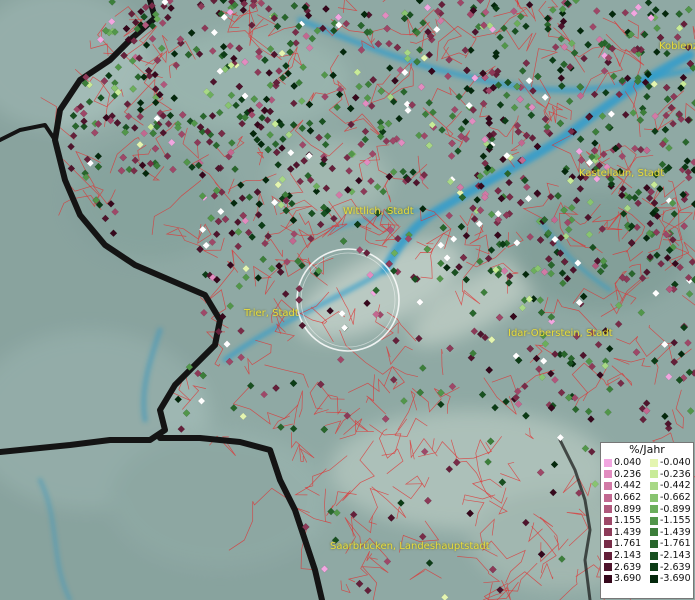 The width and height of the screenshot is (695, 600). I want to click on legend-negative-label: -0.899, so click(675, 509).